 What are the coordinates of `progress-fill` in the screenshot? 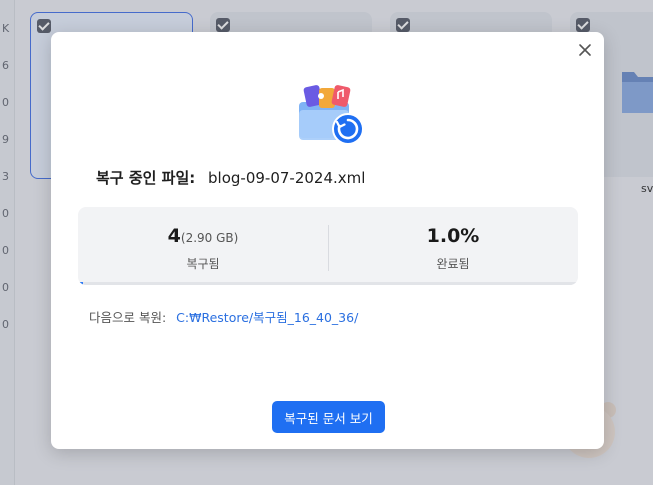 It's located at (80, 283).